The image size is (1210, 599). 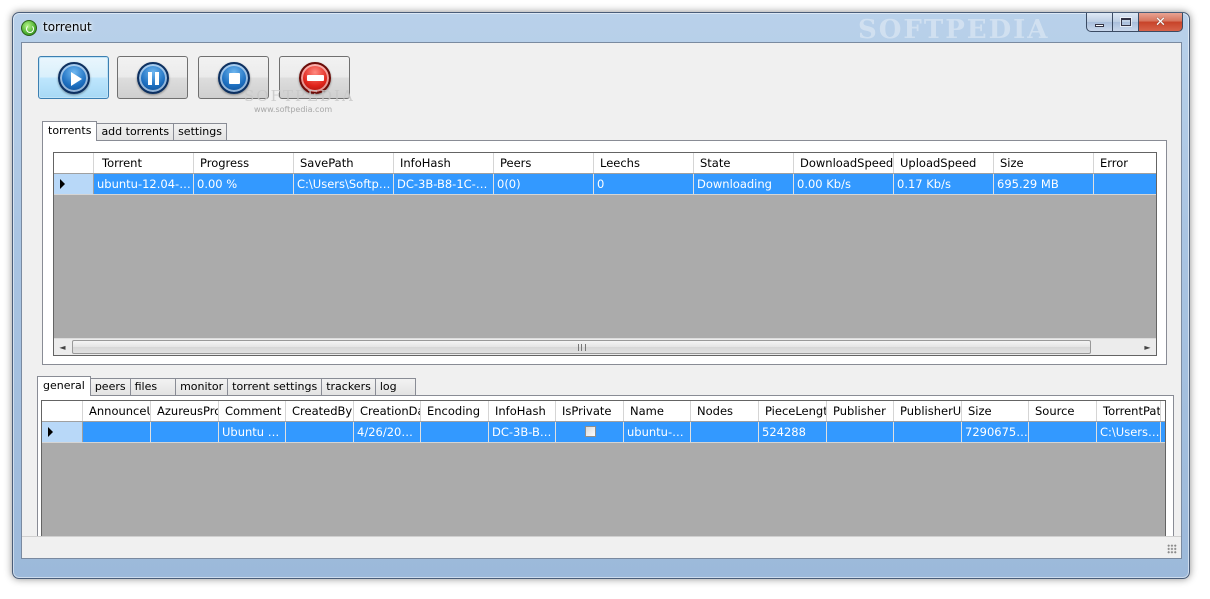 I want to click on maximize-button, so click(x=1126, y=22).